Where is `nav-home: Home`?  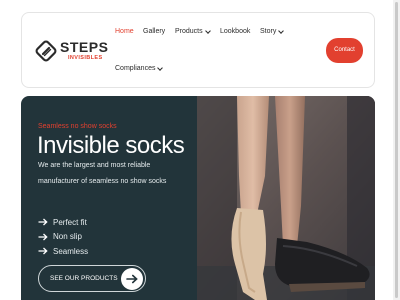 nav-home: Home is located at coordinates (124, 31).